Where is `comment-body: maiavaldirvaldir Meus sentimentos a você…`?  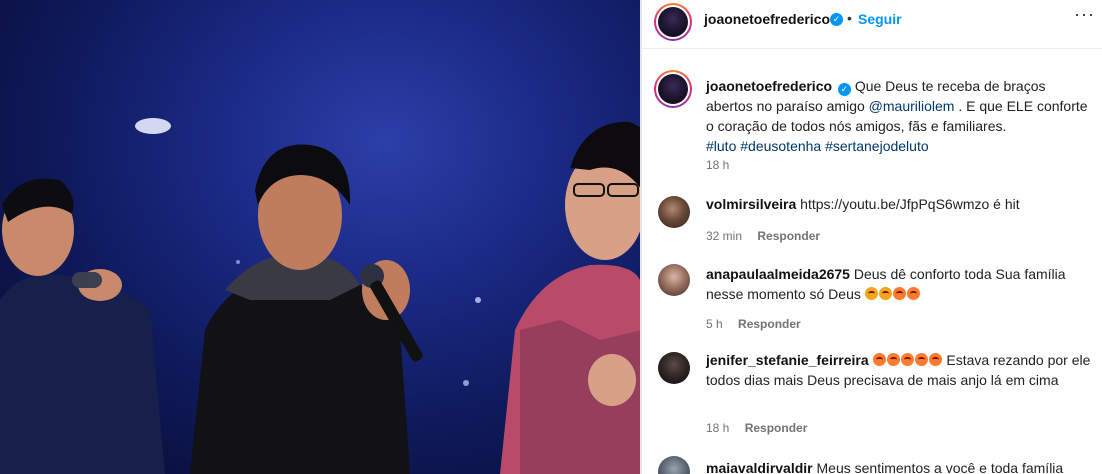
comment-body: maiavaldirvaldir Meus sentimentos a você… is located at coordinates (900, 466).